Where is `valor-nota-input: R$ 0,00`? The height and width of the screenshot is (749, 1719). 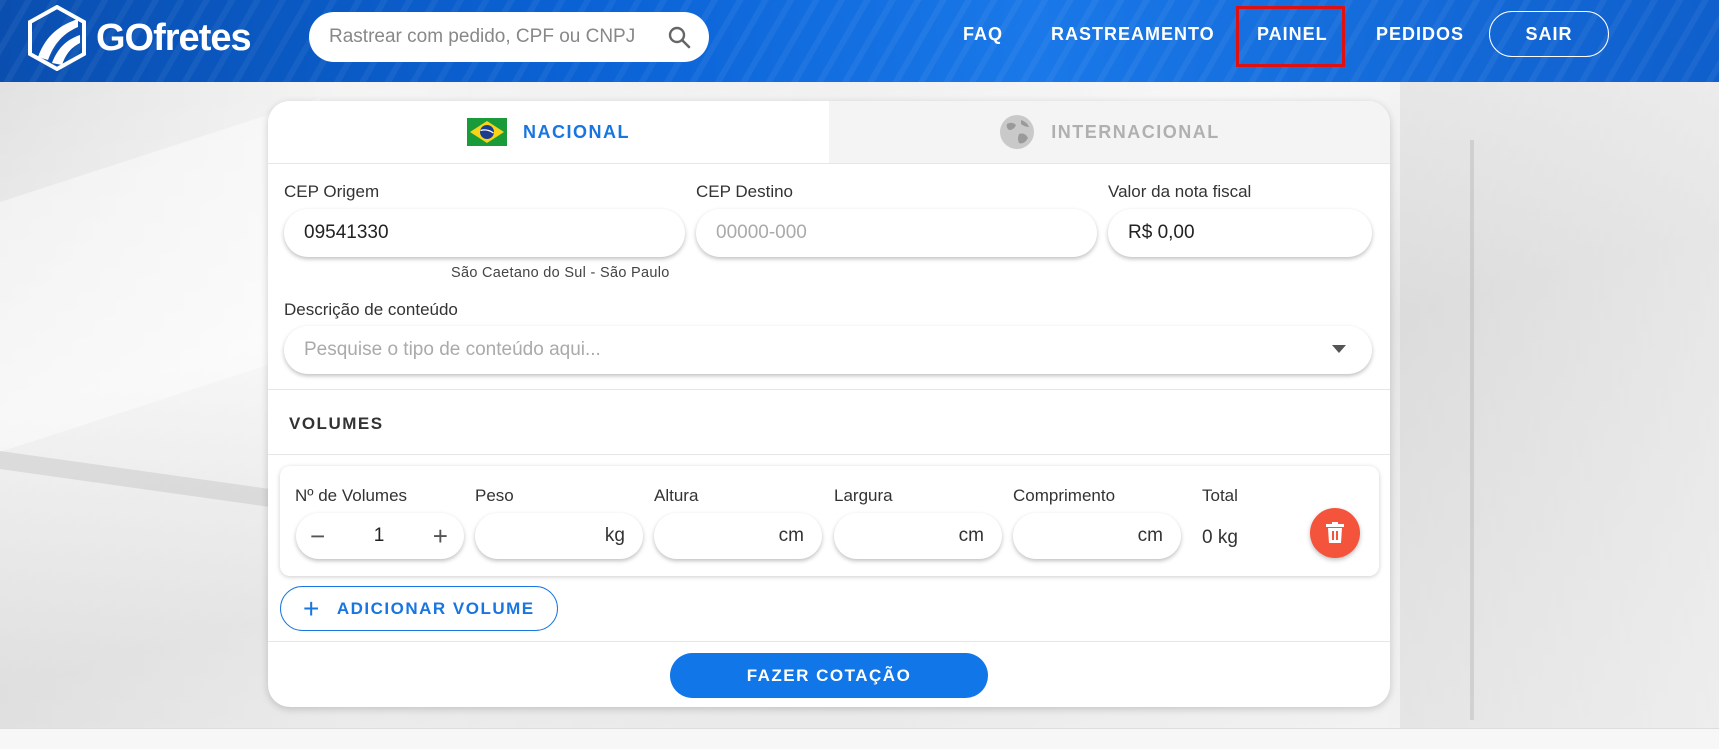 valor-nota-input: R$ 0,00 is located at coordinates (1240, 233).